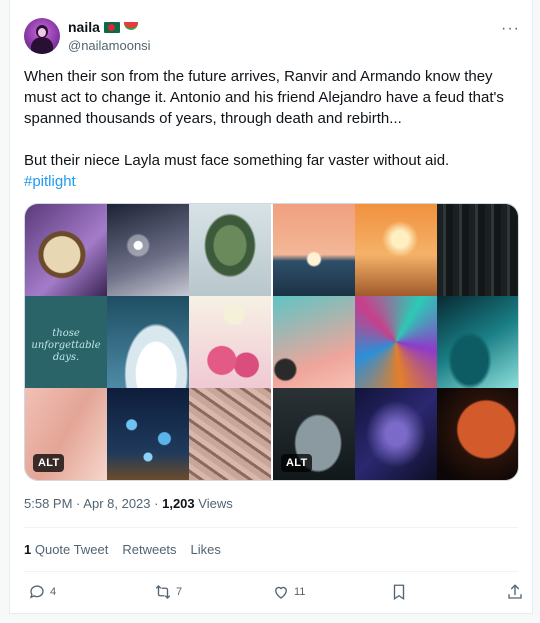 The height and width of the screenshot is (623, 540). I want to click on reply-icon, so click(36, 592).